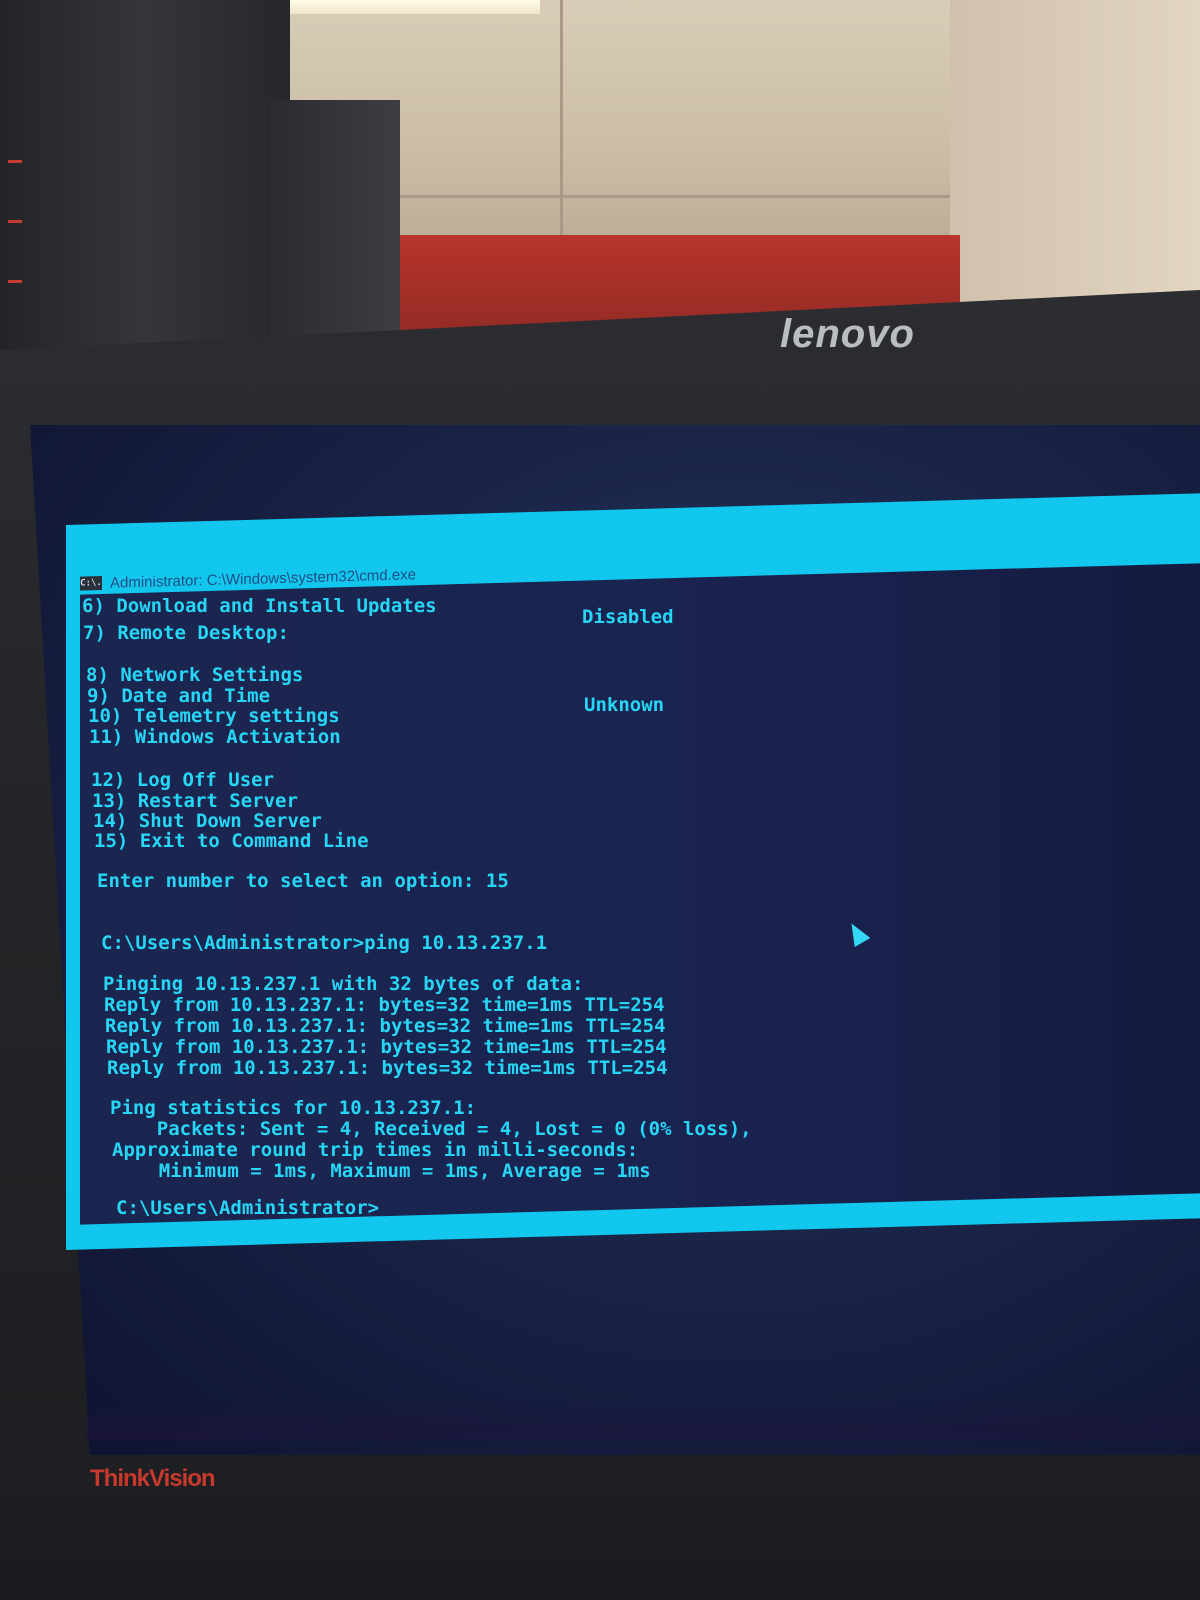 Image resolution: width=1200 pixels, height=1600 pixels. I want to click on menu-item-7: 7) Remote Desktop:, so click(186, 633).